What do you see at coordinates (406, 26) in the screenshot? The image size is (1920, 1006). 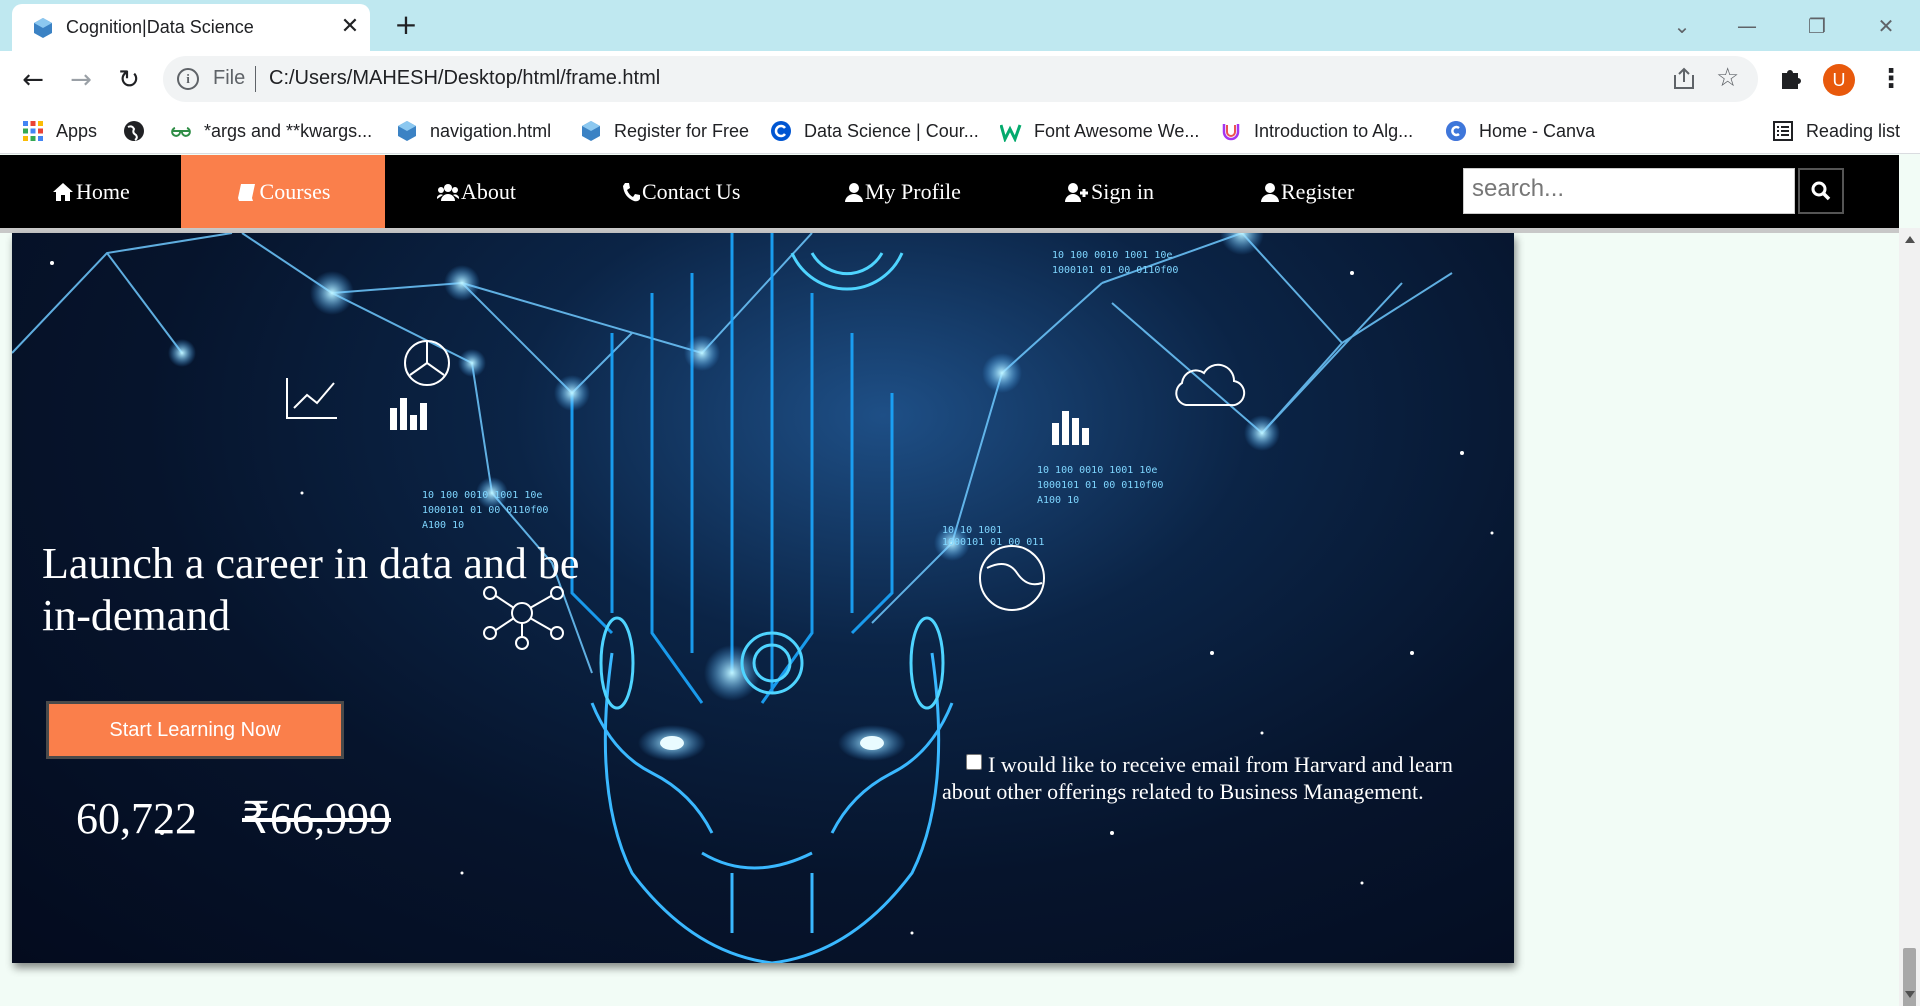 I see `new-tab-button: +` at bounding box center [406, 26].